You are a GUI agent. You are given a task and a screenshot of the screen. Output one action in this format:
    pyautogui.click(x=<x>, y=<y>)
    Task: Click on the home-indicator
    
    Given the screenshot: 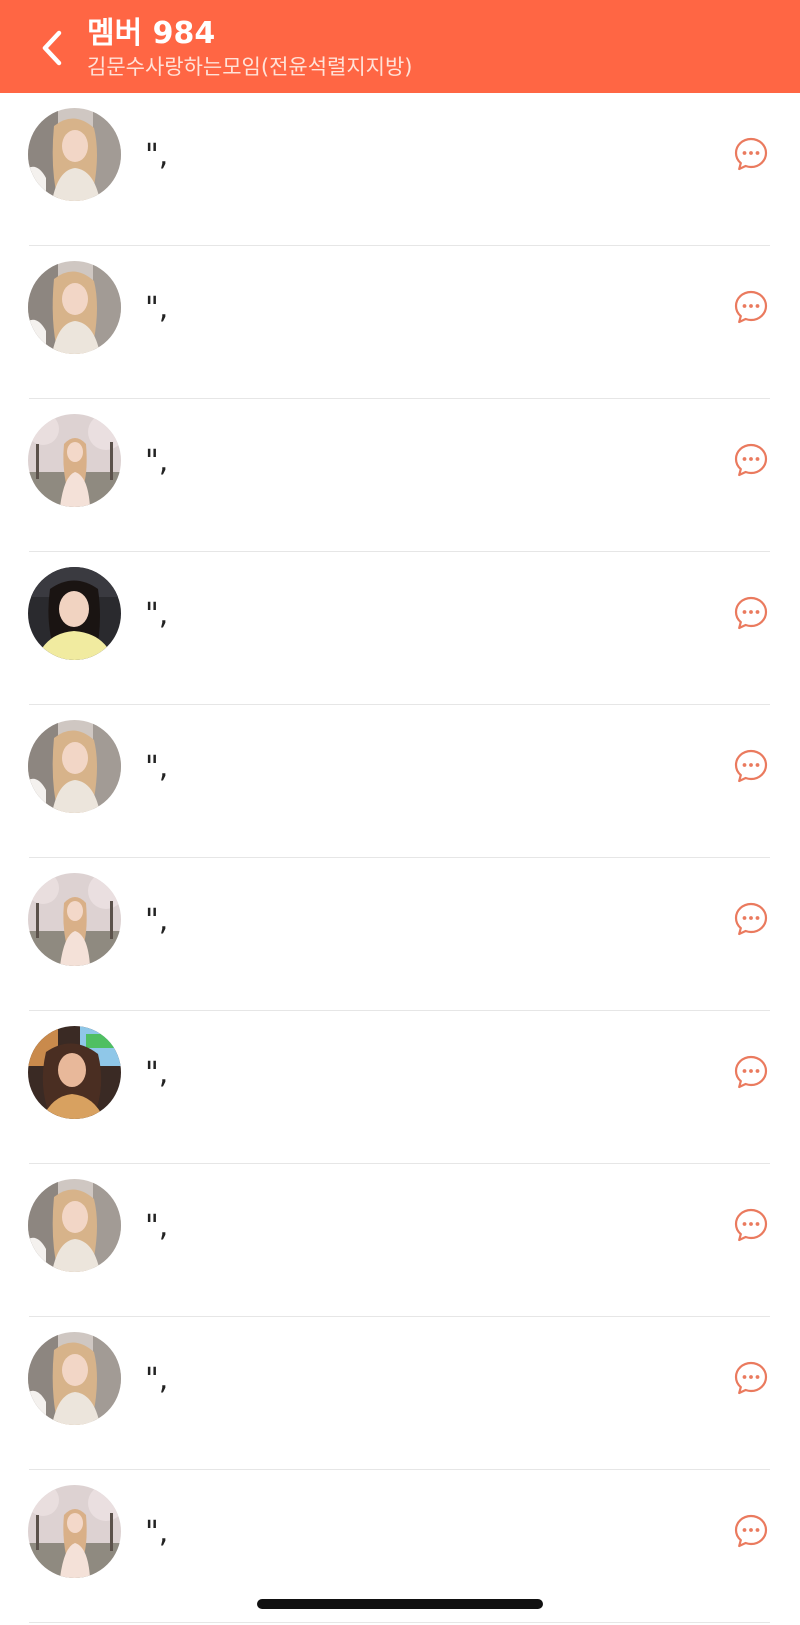 What is the action you would take?
    pyautogui.click(x=400, y=1604)
    